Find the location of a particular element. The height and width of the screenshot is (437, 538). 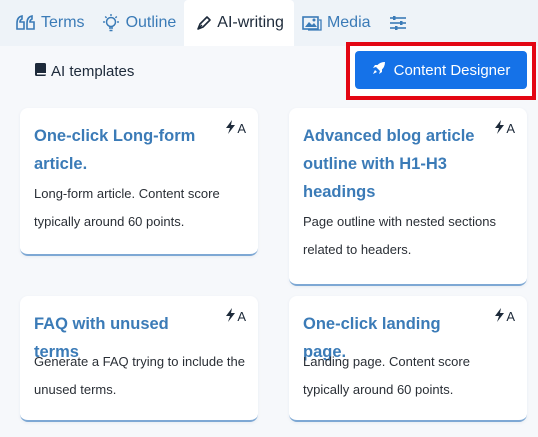

ai-templates-label: AI templates is located at coordinates (93, 71).